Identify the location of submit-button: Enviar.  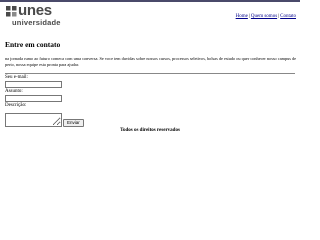
(73, 123).